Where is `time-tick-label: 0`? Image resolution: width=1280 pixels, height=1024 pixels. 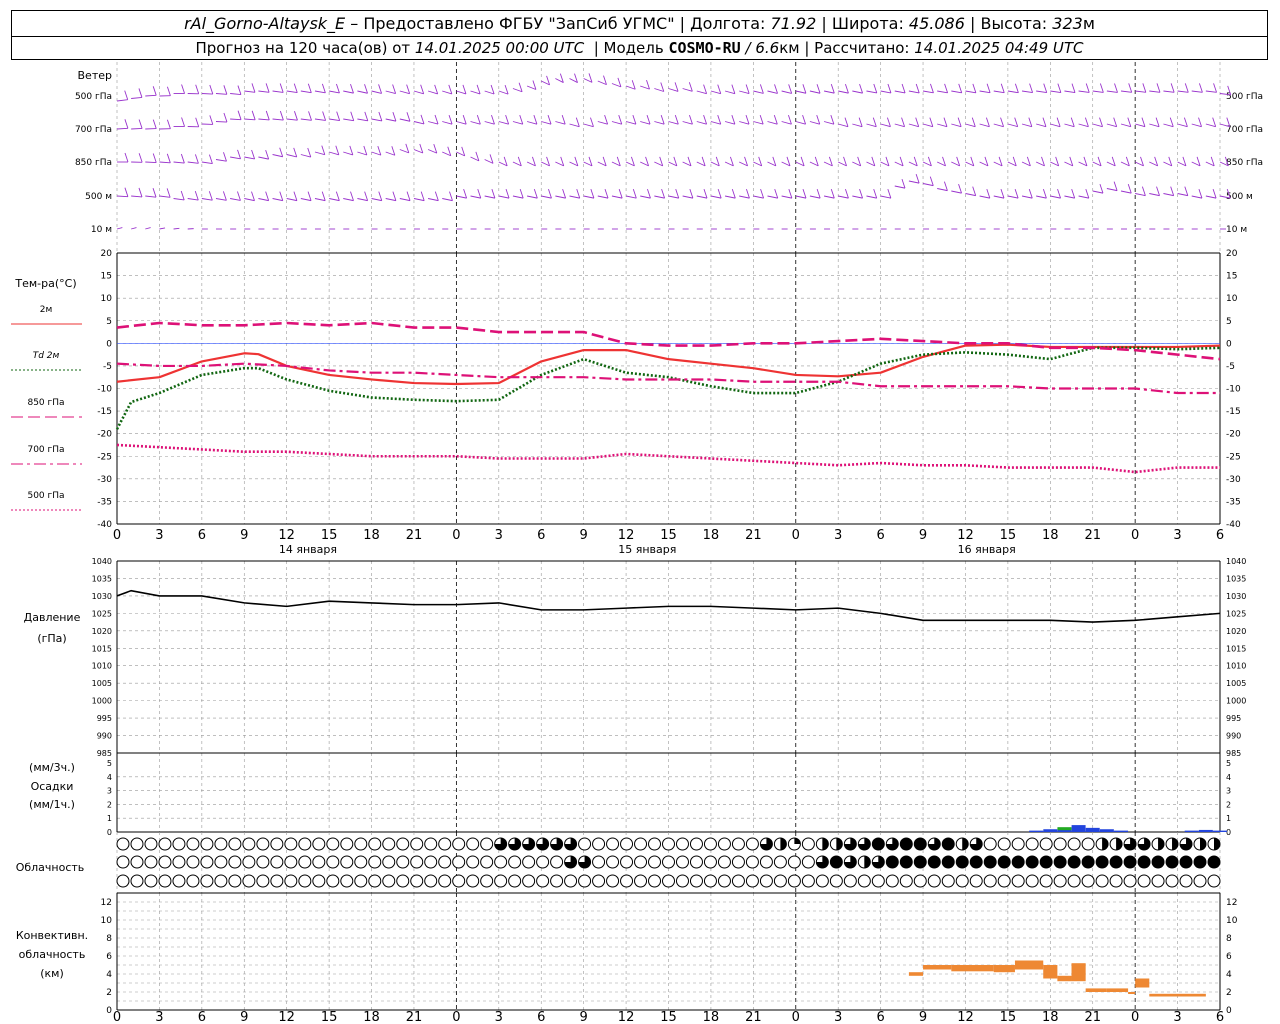 time-tick-label: 0 is located at coordinates (796, 535).